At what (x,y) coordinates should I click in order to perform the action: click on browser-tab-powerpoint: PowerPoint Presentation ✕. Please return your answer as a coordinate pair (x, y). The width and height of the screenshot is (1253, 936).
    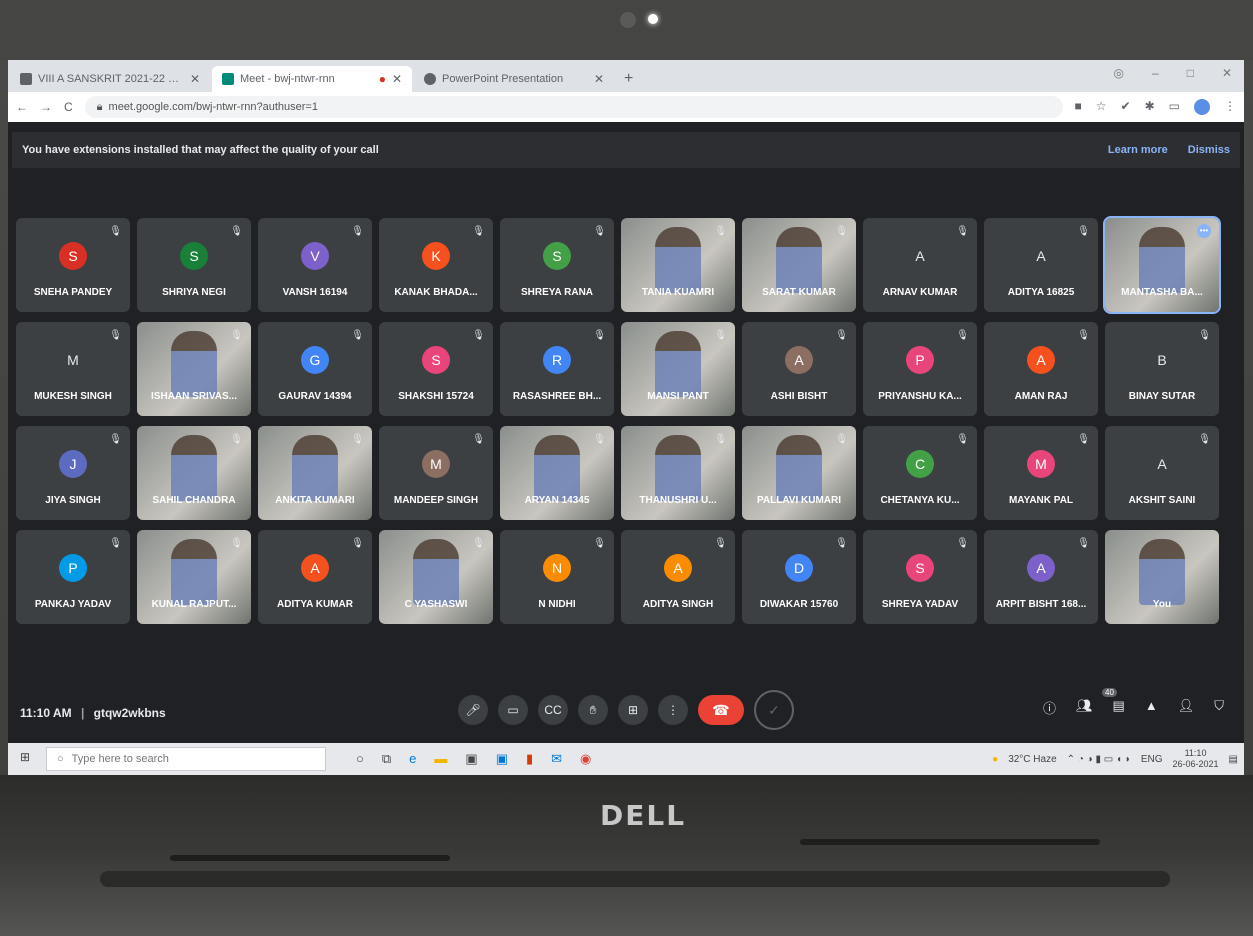
    Looking at the image, I should click on (514, 79).